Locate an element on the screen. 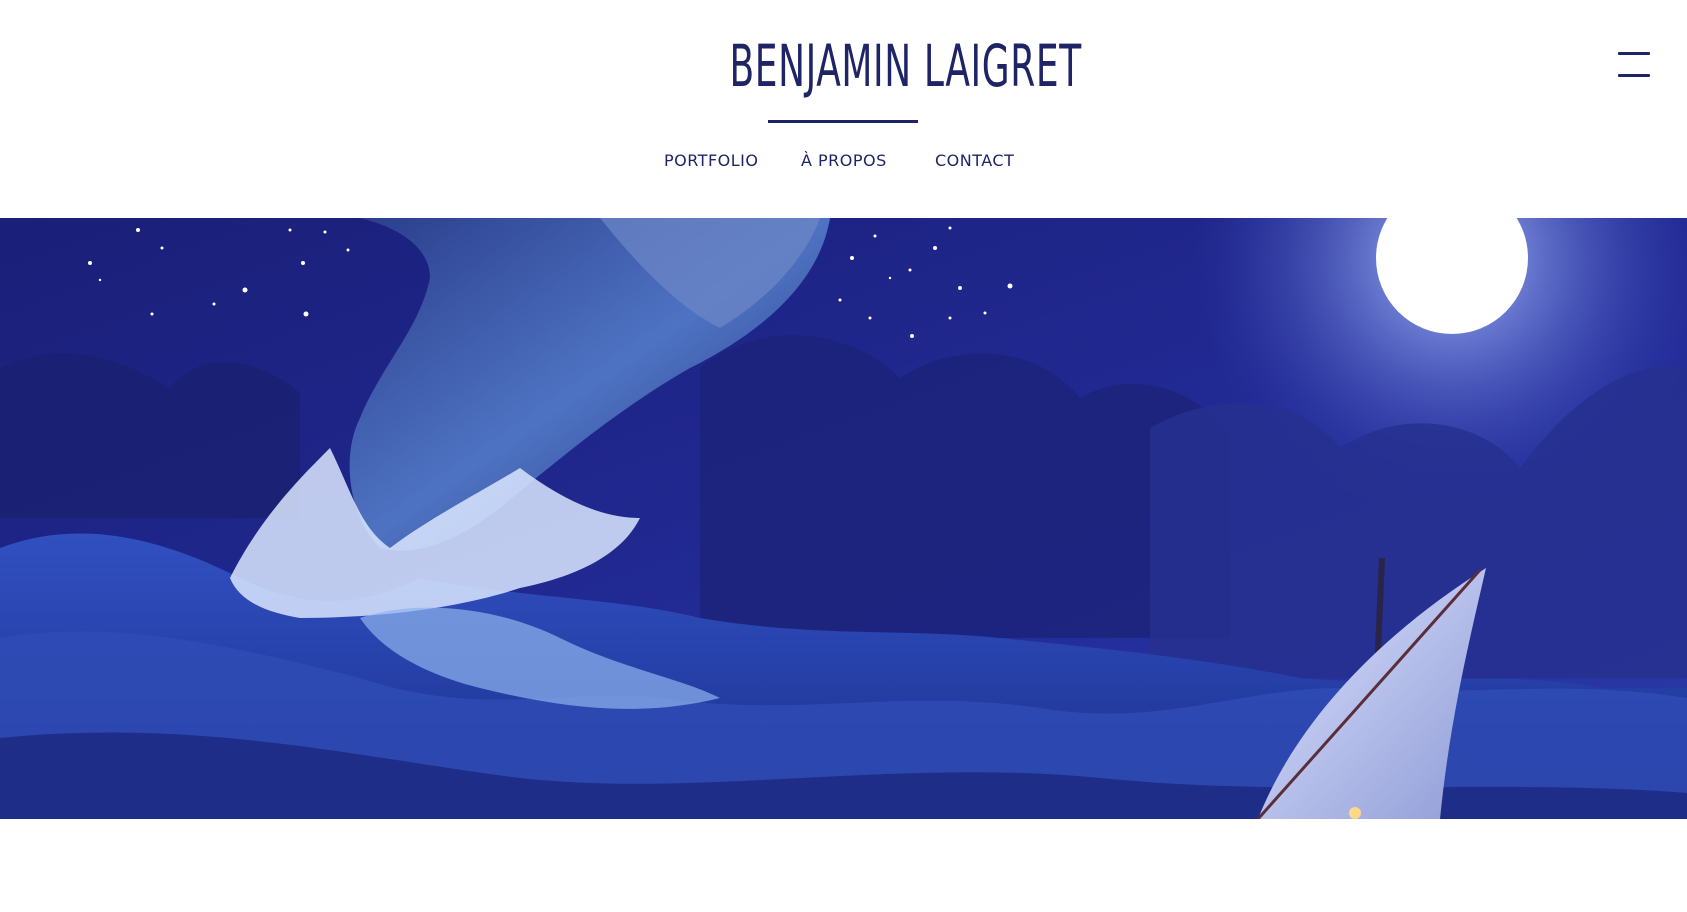 The width and height of the screenshot is (1687, 912). boat-light is located at coordinates (1355, 813).